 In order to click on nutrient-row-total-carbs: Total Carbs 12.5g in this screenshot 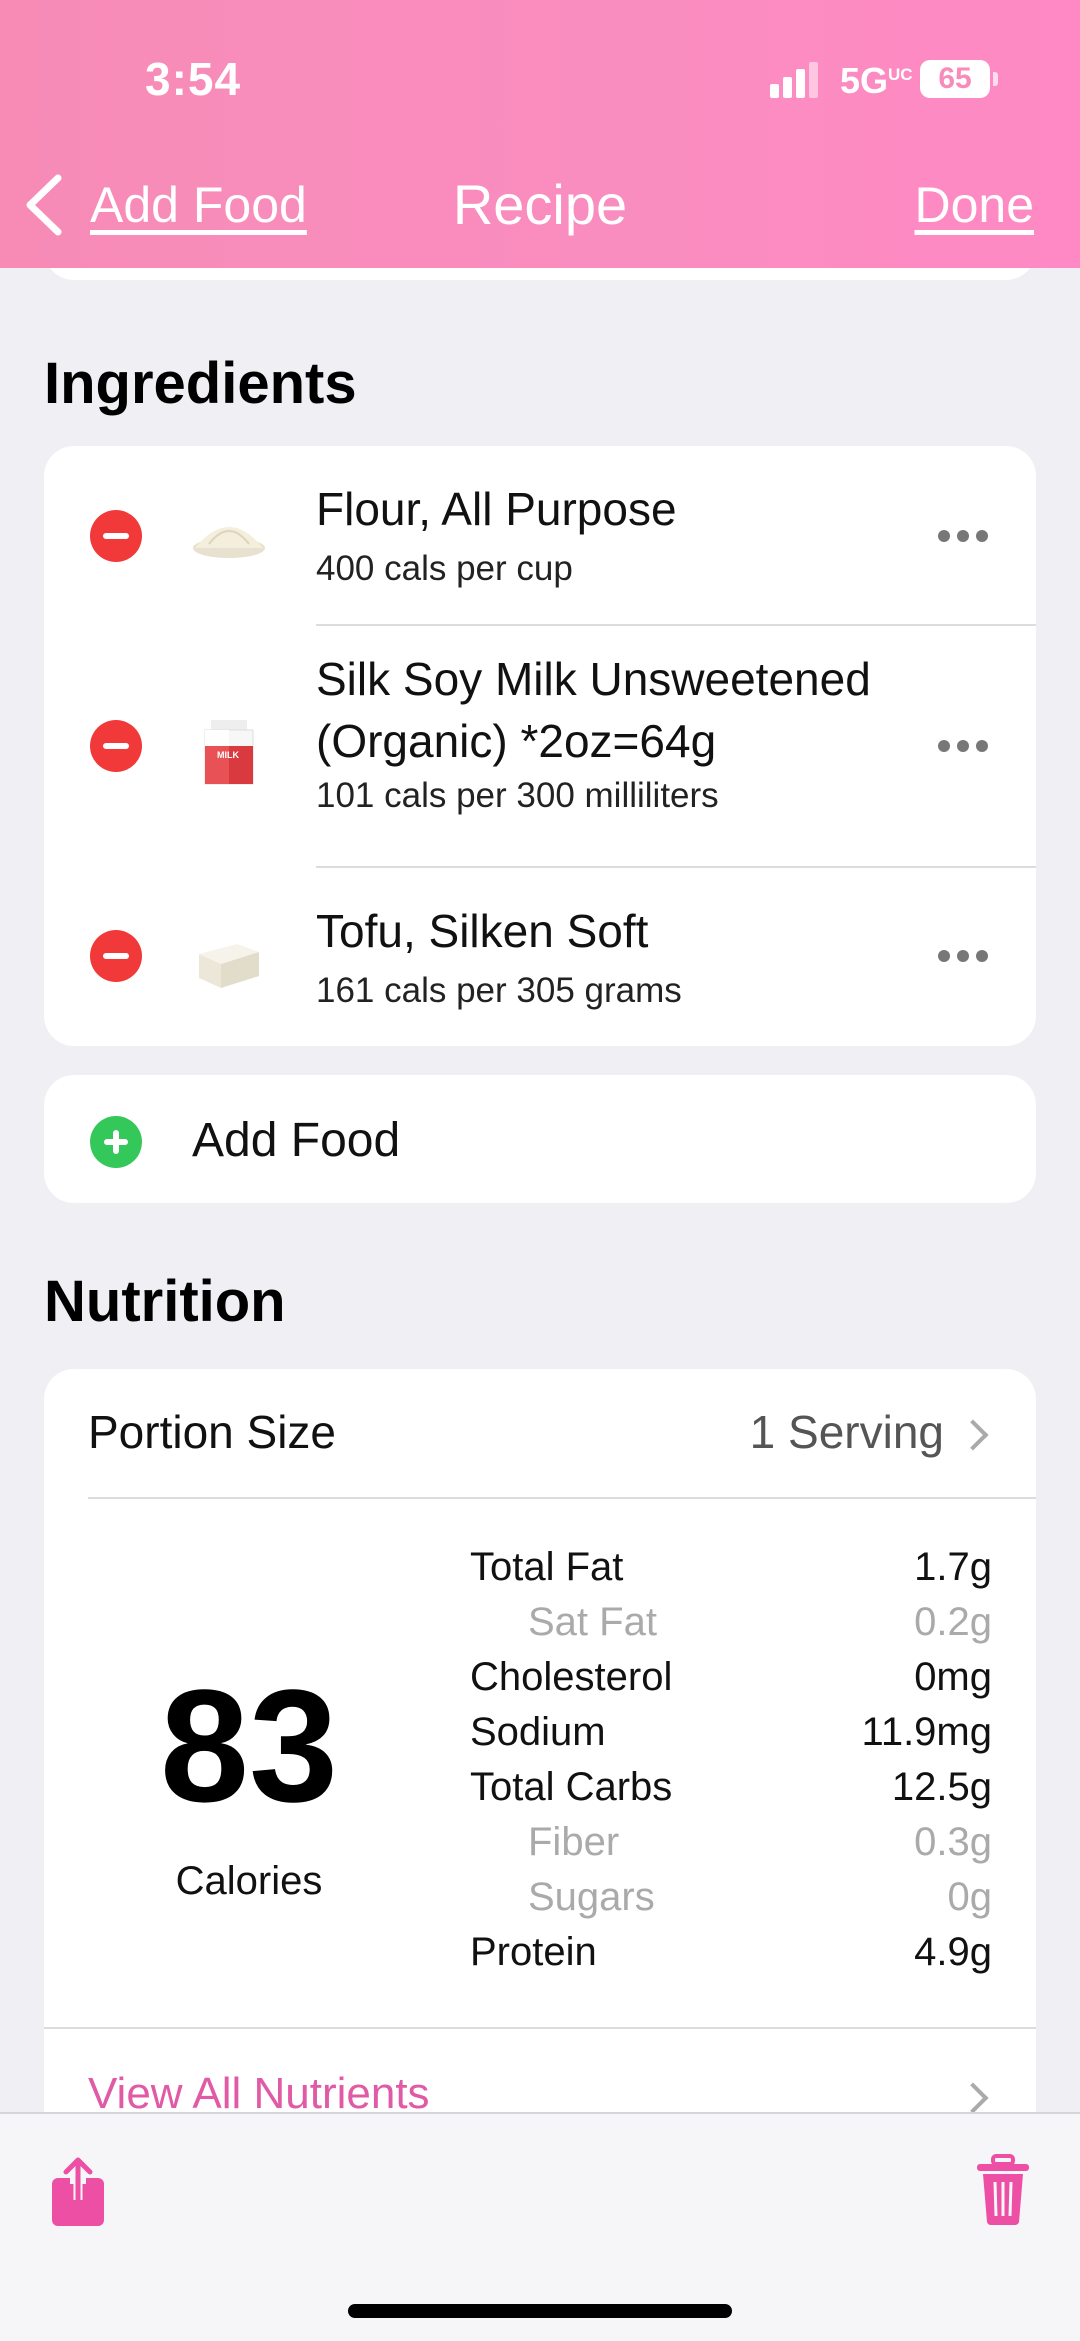, I will do `click(731, 1792)`.